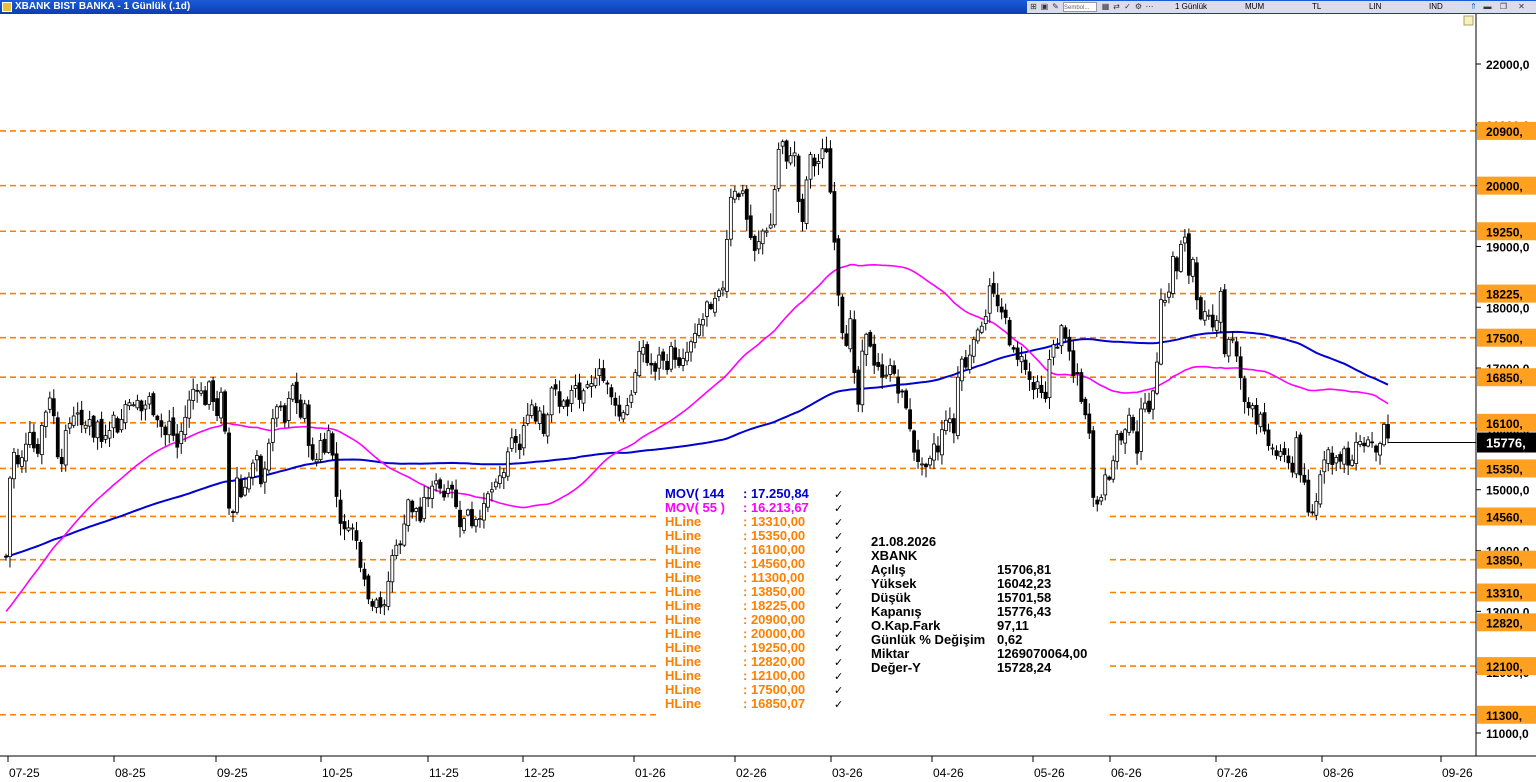 This screenshot has height=782, width=1536. I want to click on hline-axis-label: 11300,, so click(1504, 716).